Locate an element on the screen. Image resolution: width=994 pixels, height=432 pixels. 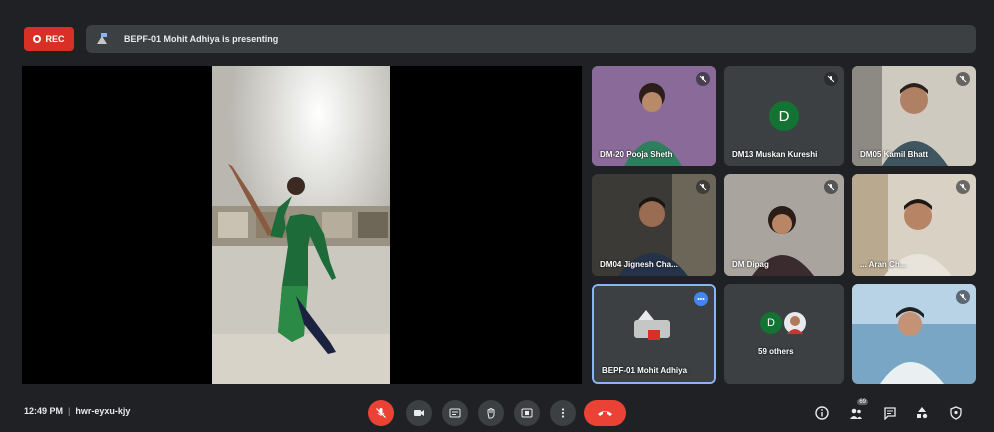
participant-name: DM05 Kamil Bhatt is located at coordinates (894, 154).